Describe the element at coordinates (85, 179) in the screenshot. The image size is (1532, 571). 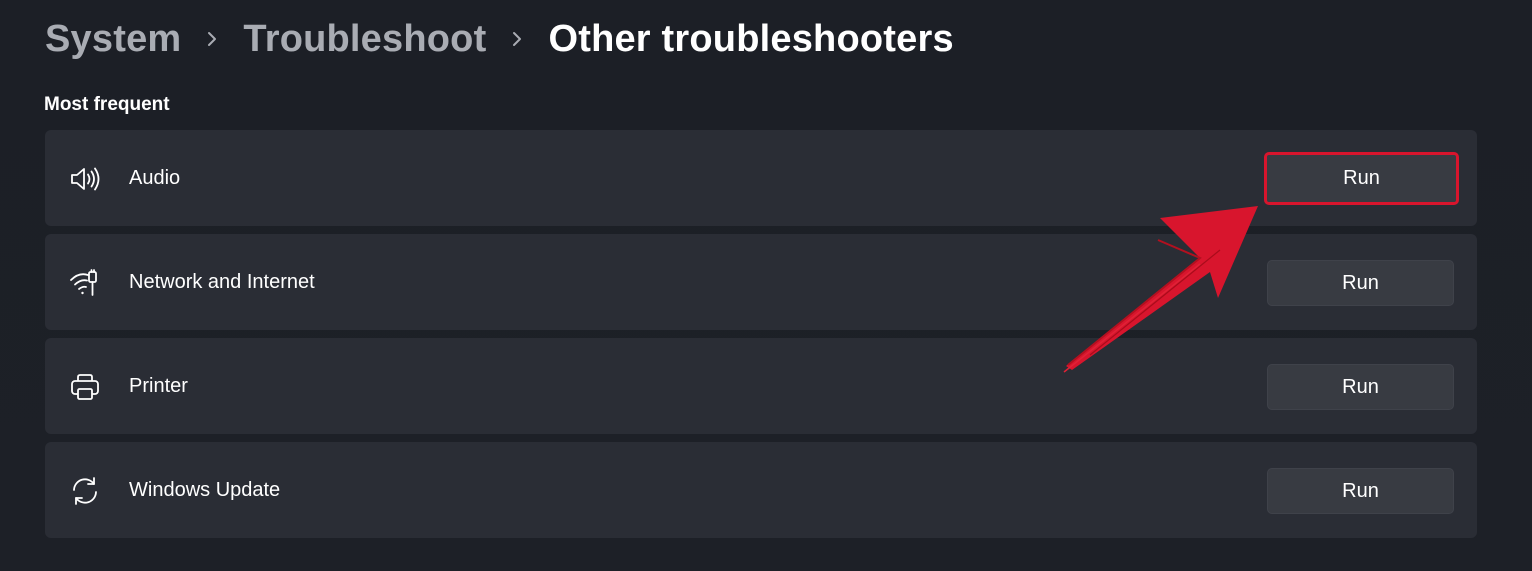
I see `speaker-icon` at that location.